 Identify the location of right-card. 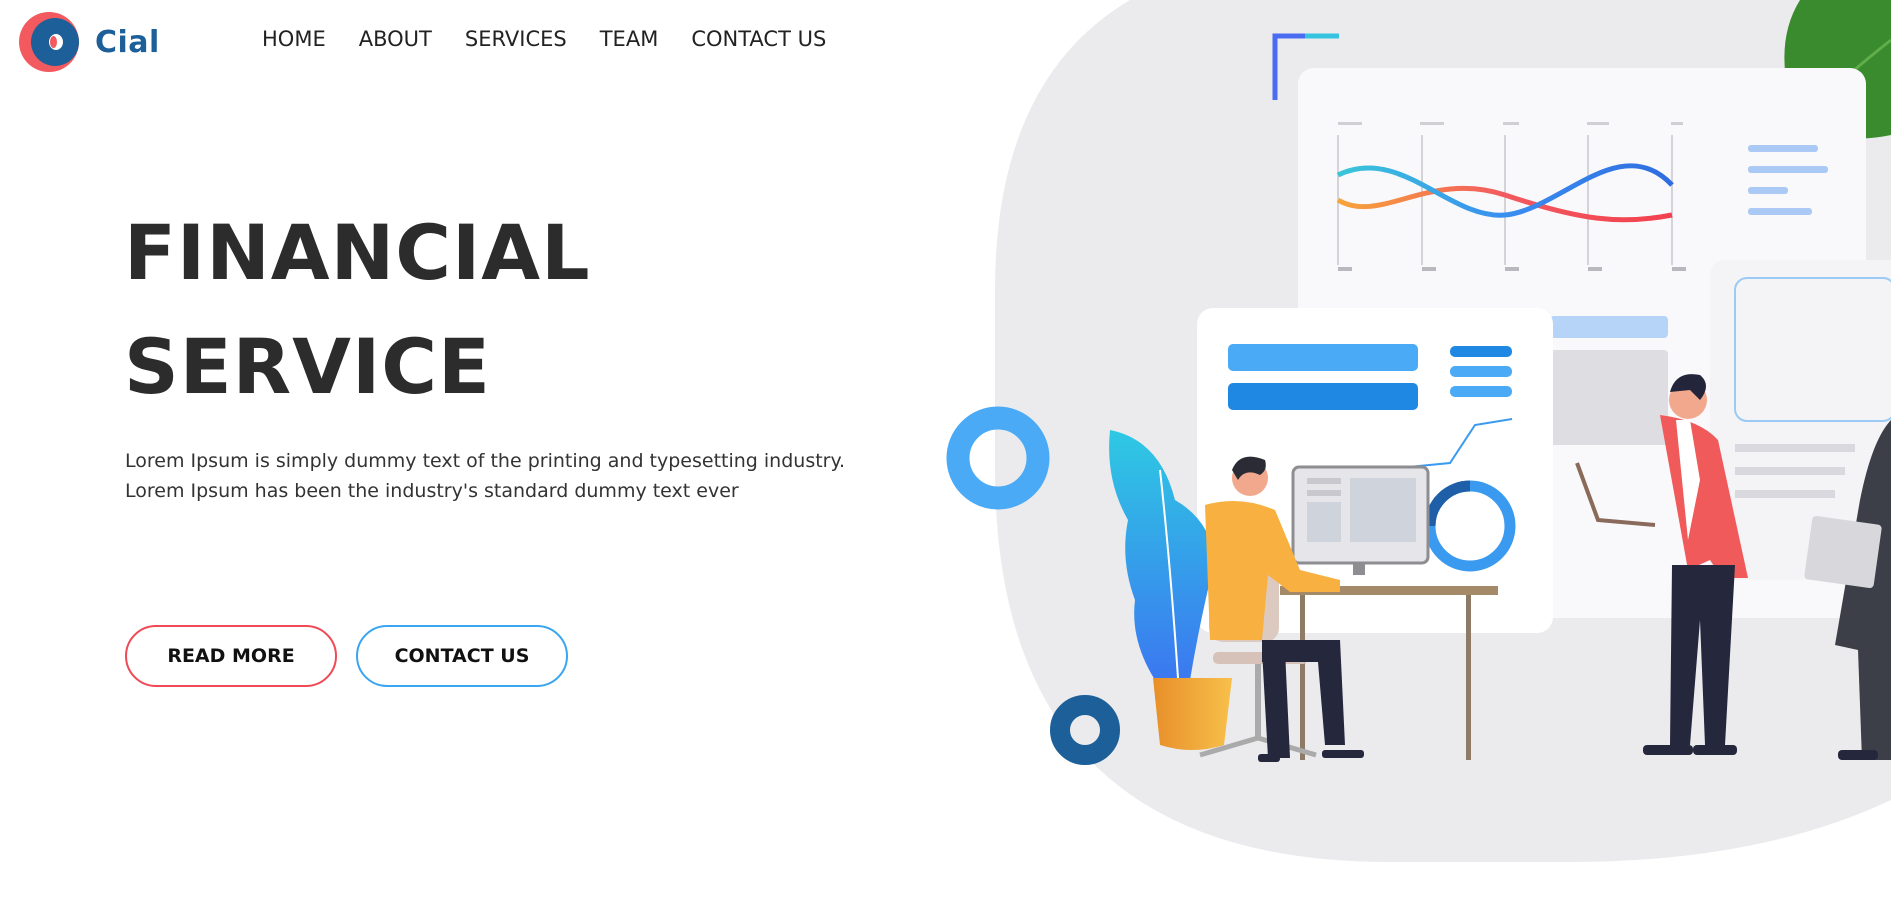
(1800, 420).